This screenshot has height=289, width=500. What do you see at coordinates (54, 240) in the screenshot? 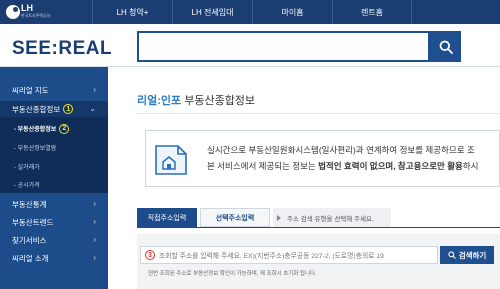
I see `sidebar-item-find-service: 찾기서비스 ›` at bounding box center [54, 240].